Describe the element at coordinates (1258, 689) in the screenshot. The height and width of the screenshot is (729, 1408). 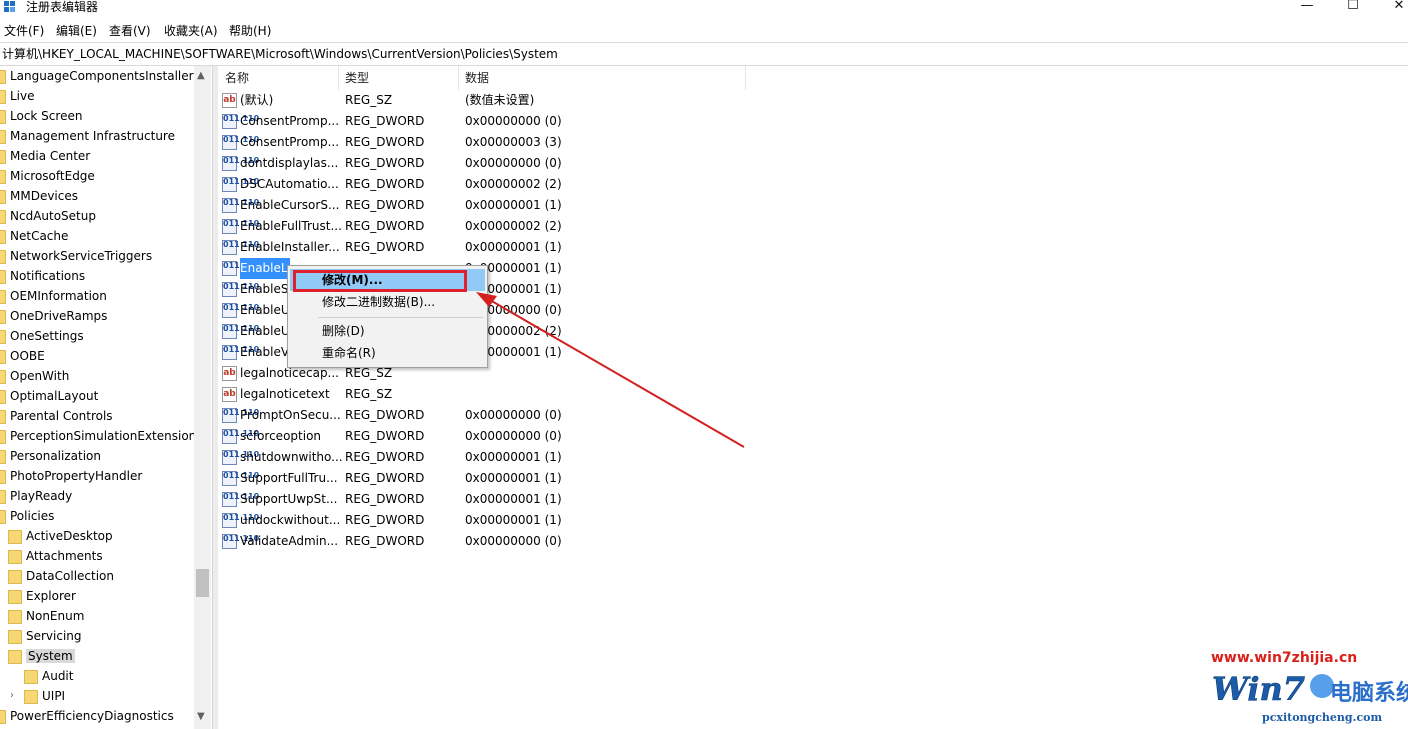
I see `watermark-logo-text: Win7` at that location.